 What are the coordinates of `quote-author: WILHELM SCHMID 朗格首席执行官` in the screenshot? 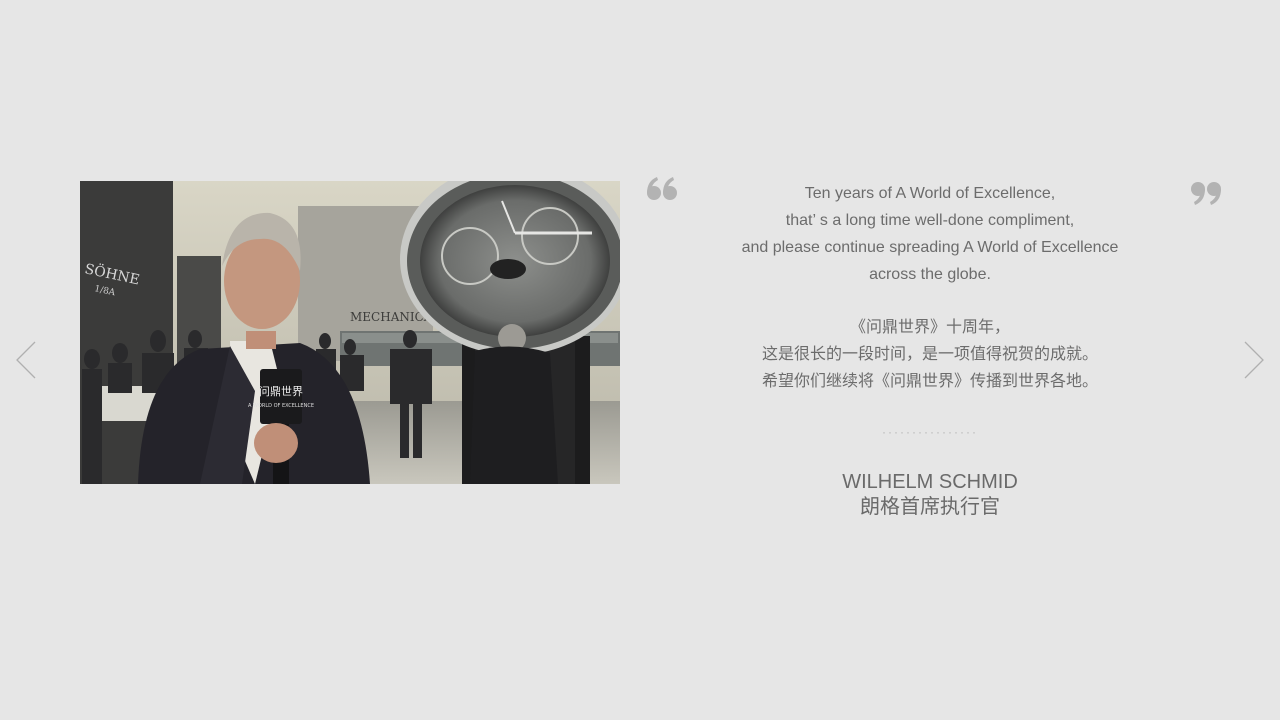 It's located at (930, 495).